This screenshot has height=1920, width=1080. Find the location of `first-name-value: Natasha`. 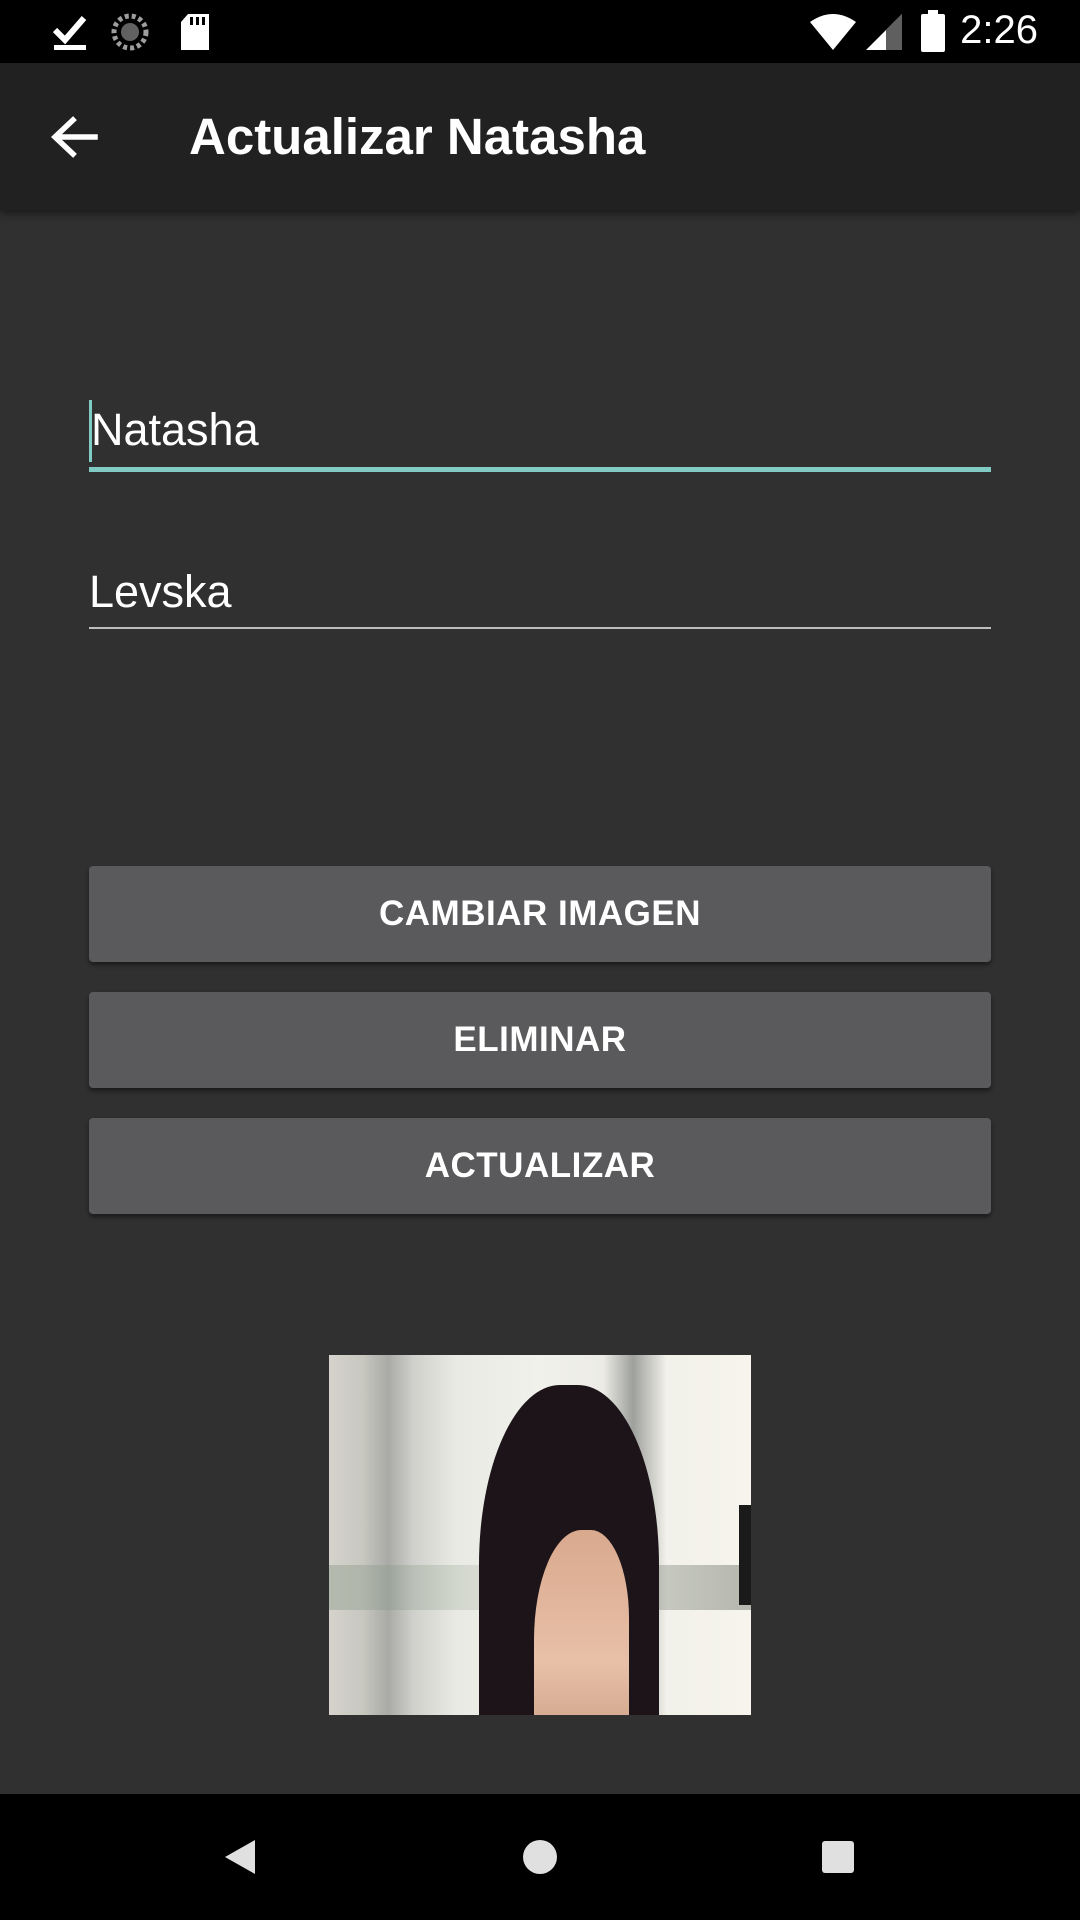

first-name-value: Natasha is located at coordinates (540, 430).